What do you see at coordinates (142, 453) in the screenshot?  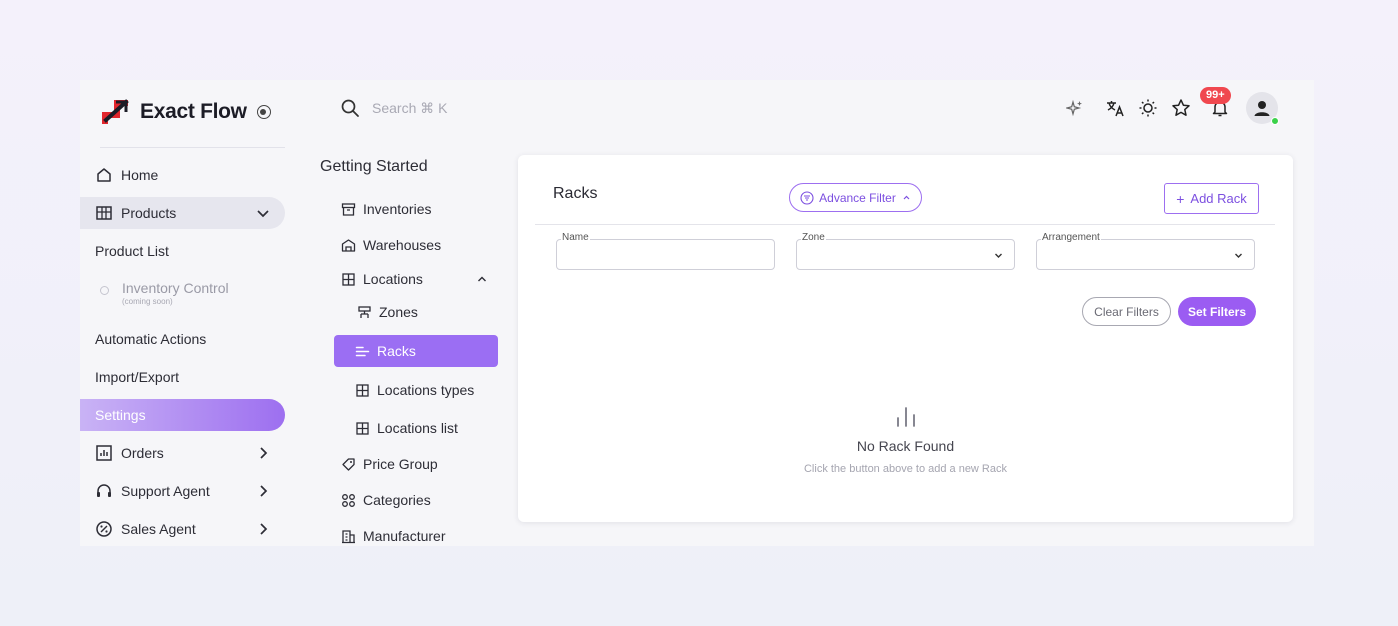 I see `sidebar-item-label: Orders` at bounding box center [142, 453].